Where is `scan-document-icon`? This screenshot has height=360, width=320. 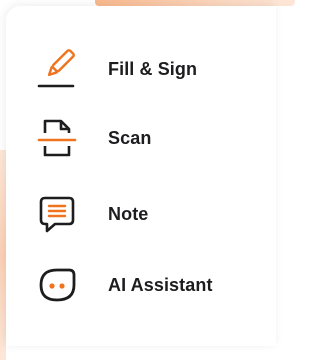 scan-document-icon is located at coordinates (57, 138).